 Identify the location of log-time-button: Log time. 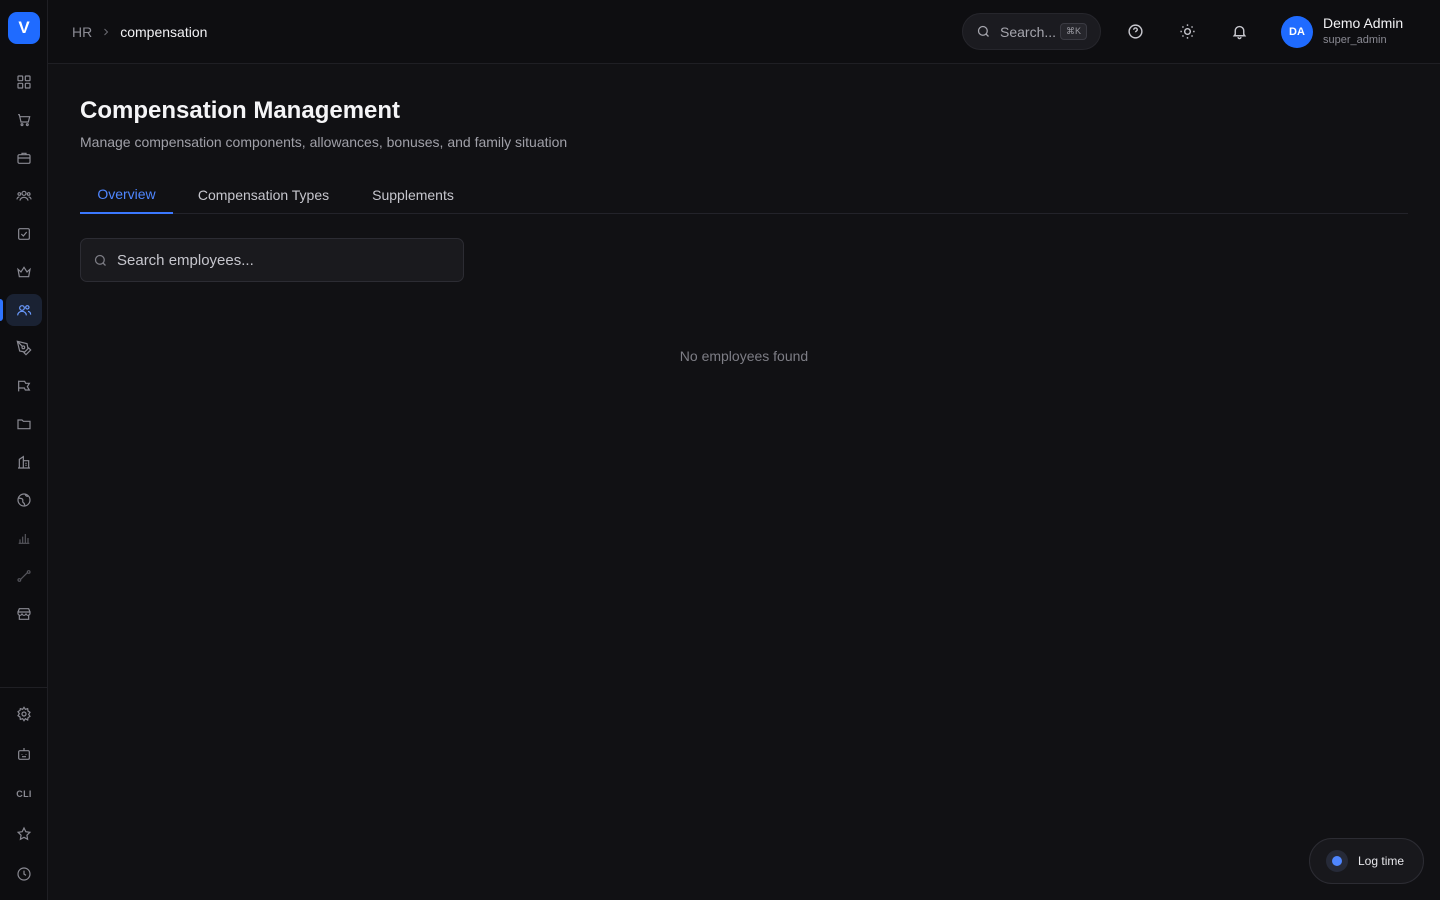
(1366, 861).